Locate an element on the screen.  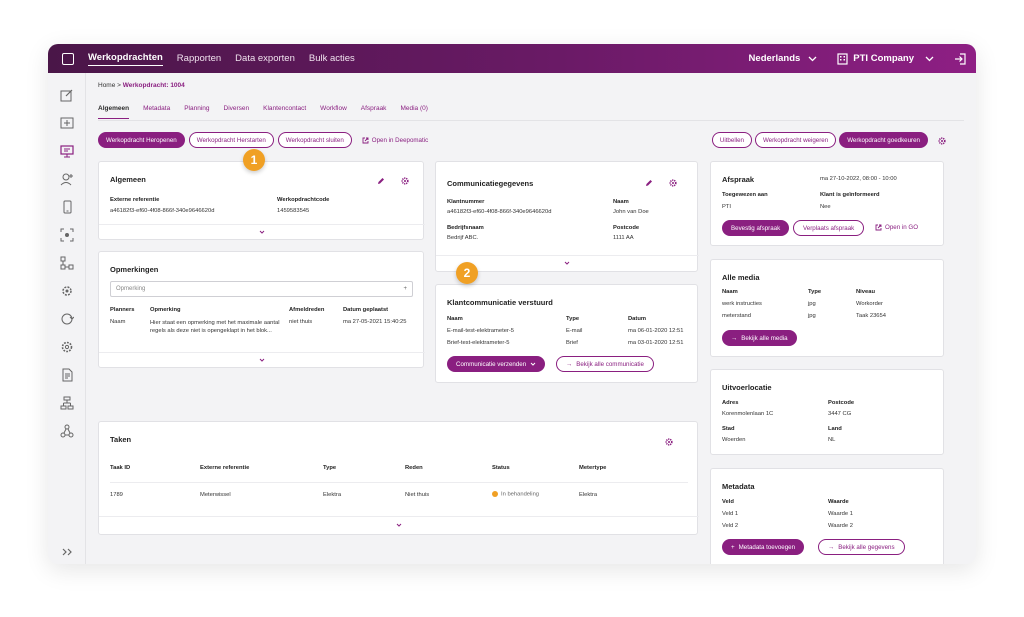
klantnummer-label: Klantnummer is located at coordinates (466, 202).